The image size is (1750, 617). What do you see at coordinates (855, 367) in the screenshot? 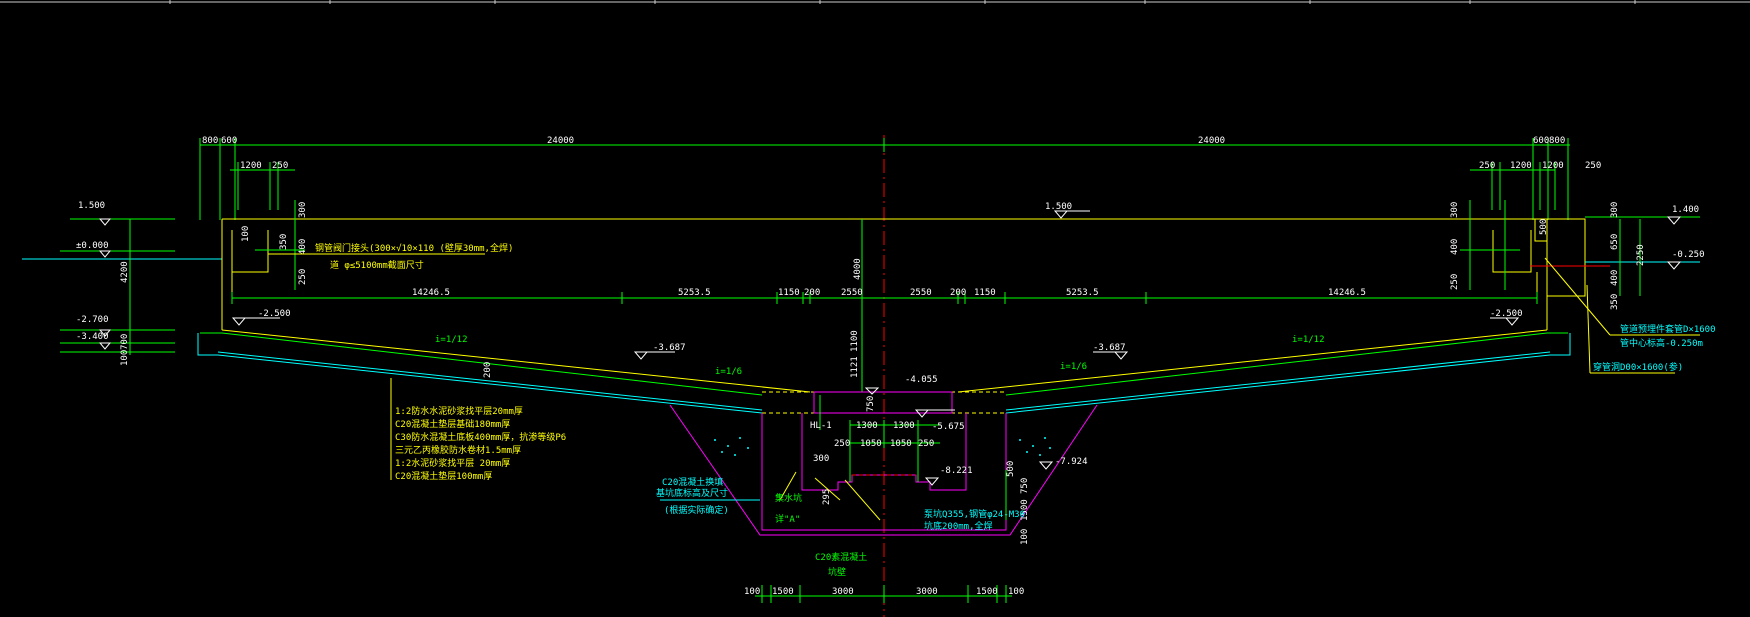
I see `pit-vdim-2: 1121` at bounding box center [855, 367].